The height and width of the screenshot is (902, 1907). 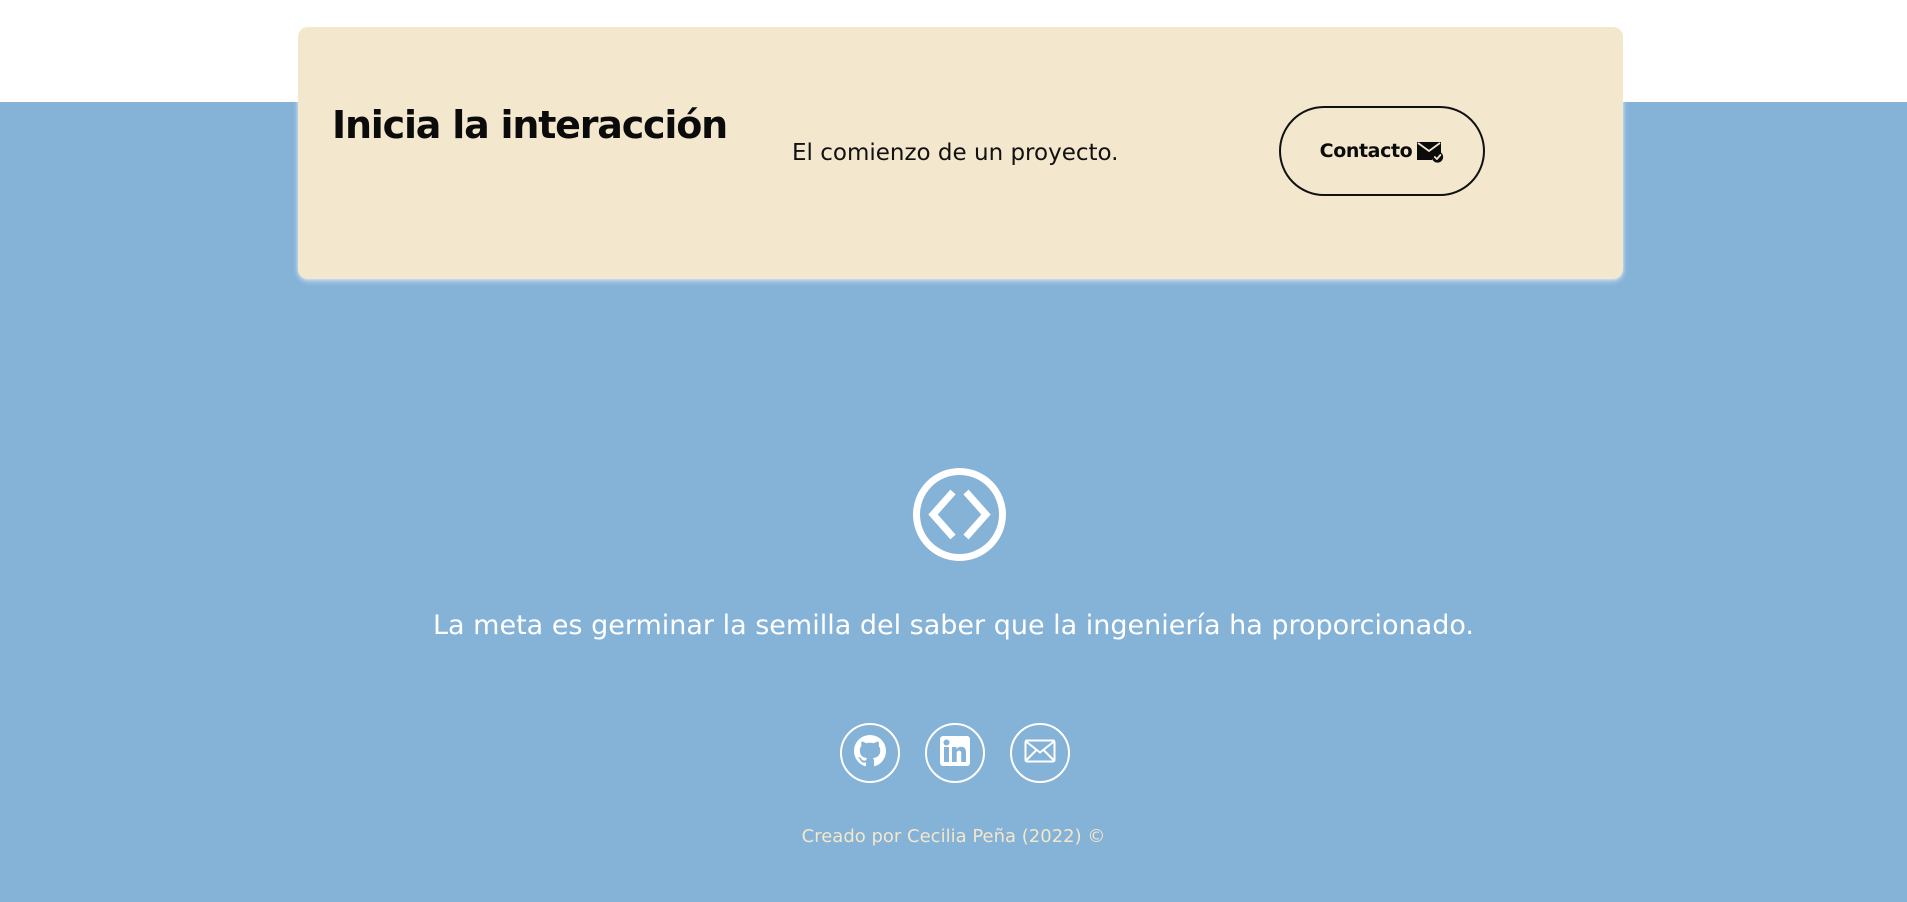 I want to click on code-brackets-circle-icon, so click(x=959, y=514).